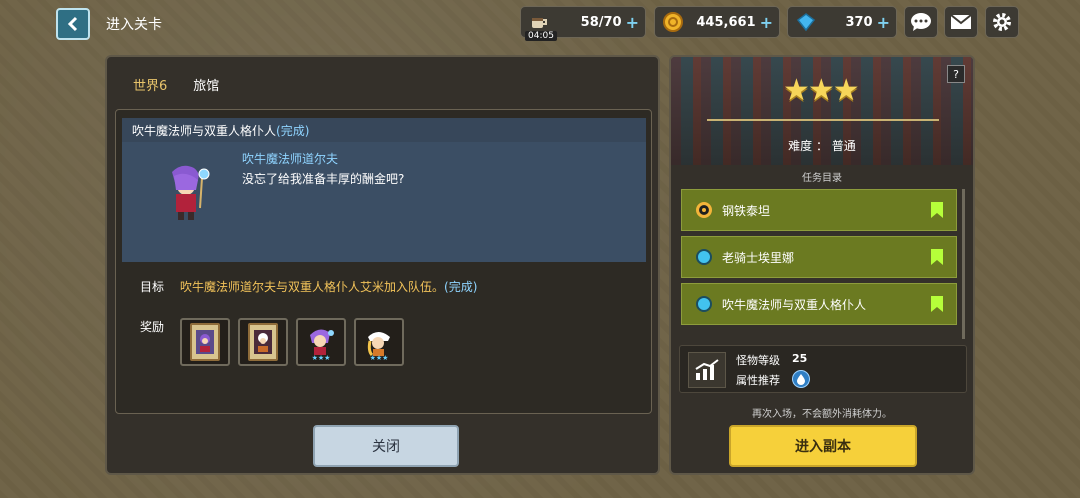 The width and height of the screenshot is (1080, 498). I want to click on stage-stats: 怪物等级 25 属性推荐, so click(823, 369).